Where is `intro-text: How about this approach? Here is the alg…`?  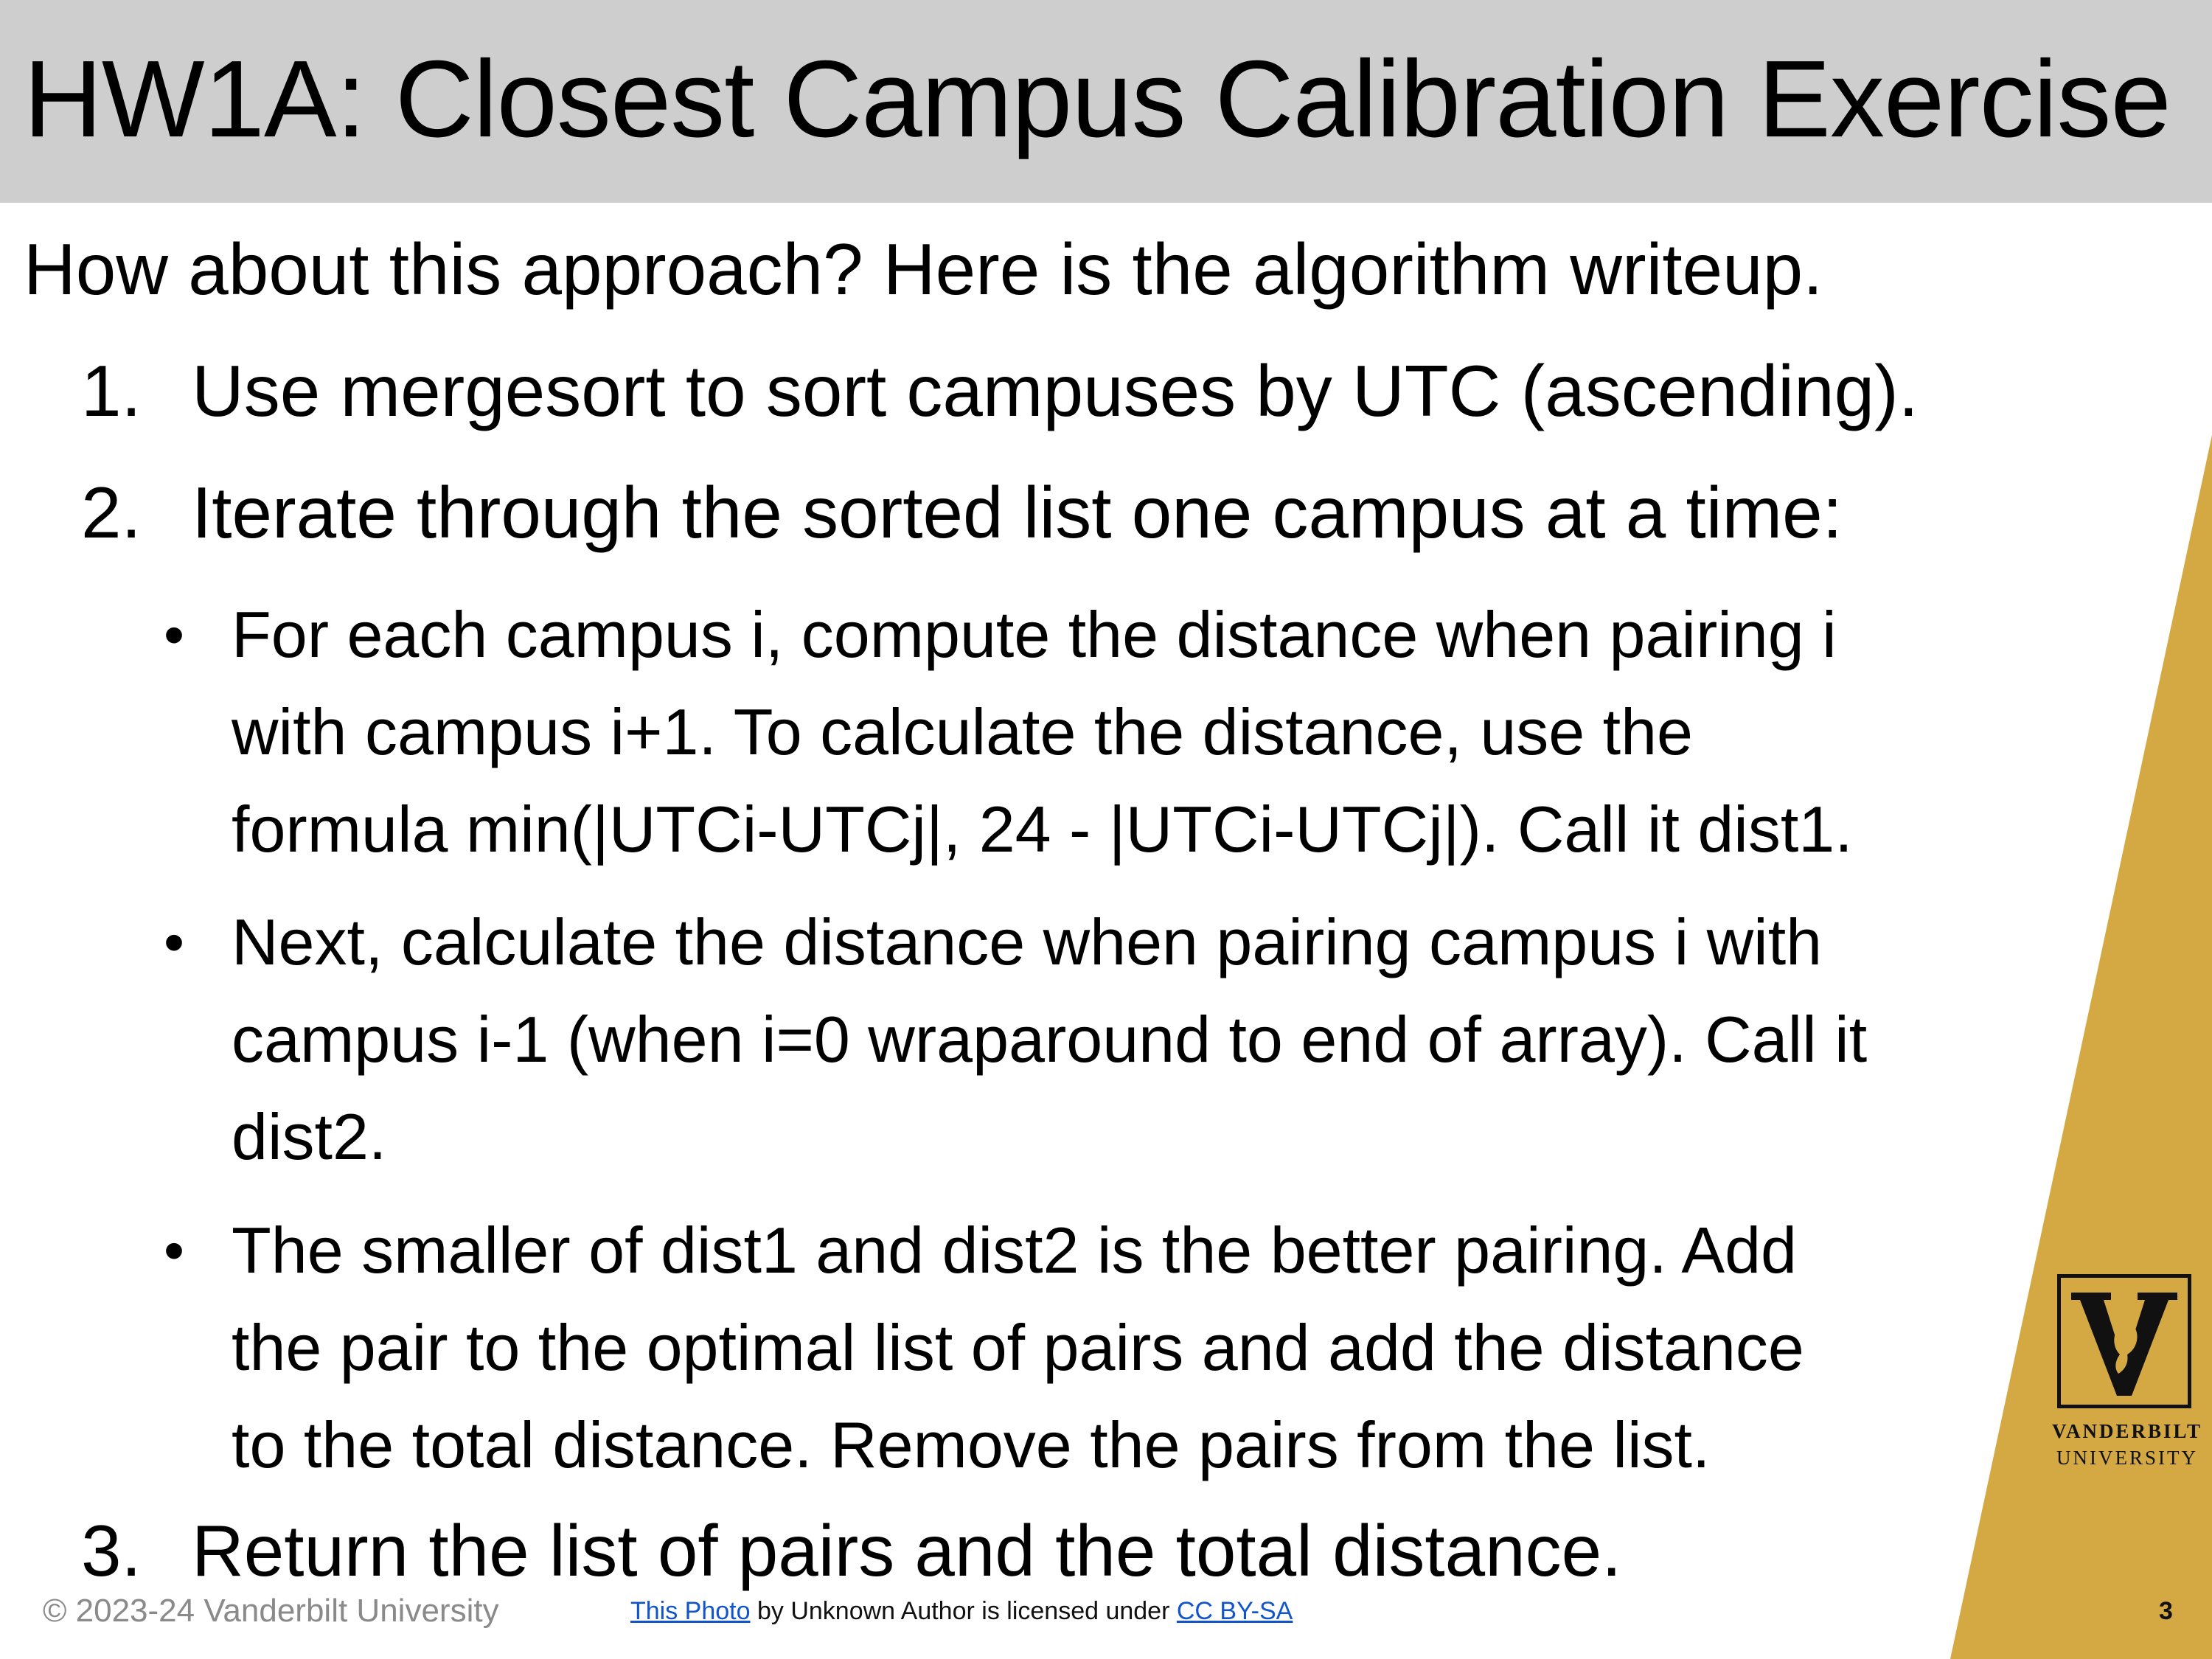
intro-text: How about this approach? Here is the alg… is located at coordinates (923, 269).